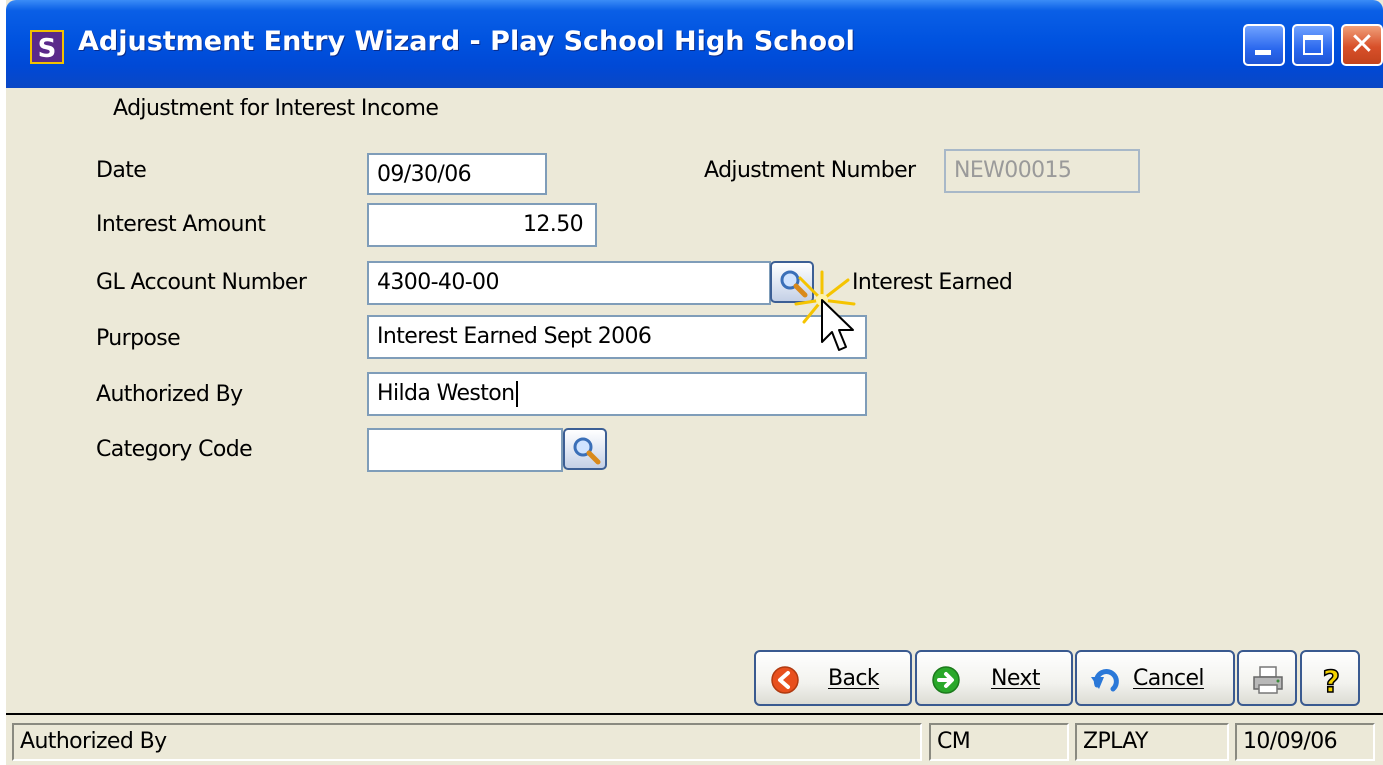 This screenshot has height=765, width=1383. I want to click on help-icon: ?, so click(1331, 681).